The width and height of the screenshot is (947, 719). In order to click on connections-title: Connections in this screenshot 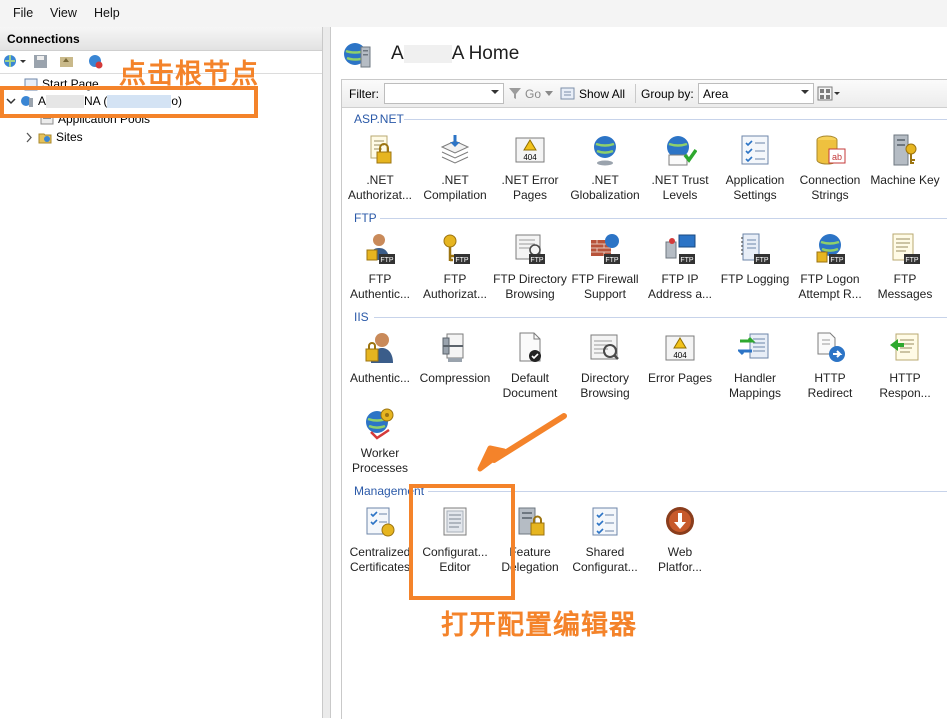, I will do `click(43, 39)`.